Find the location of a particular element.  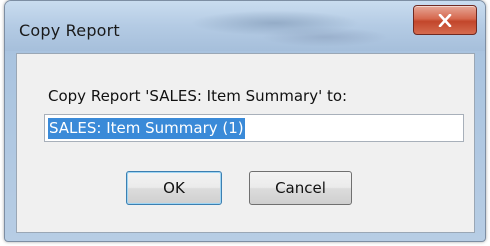

report-name-input: SALES: Item Summary (1) is located at coordinates (254, 128).